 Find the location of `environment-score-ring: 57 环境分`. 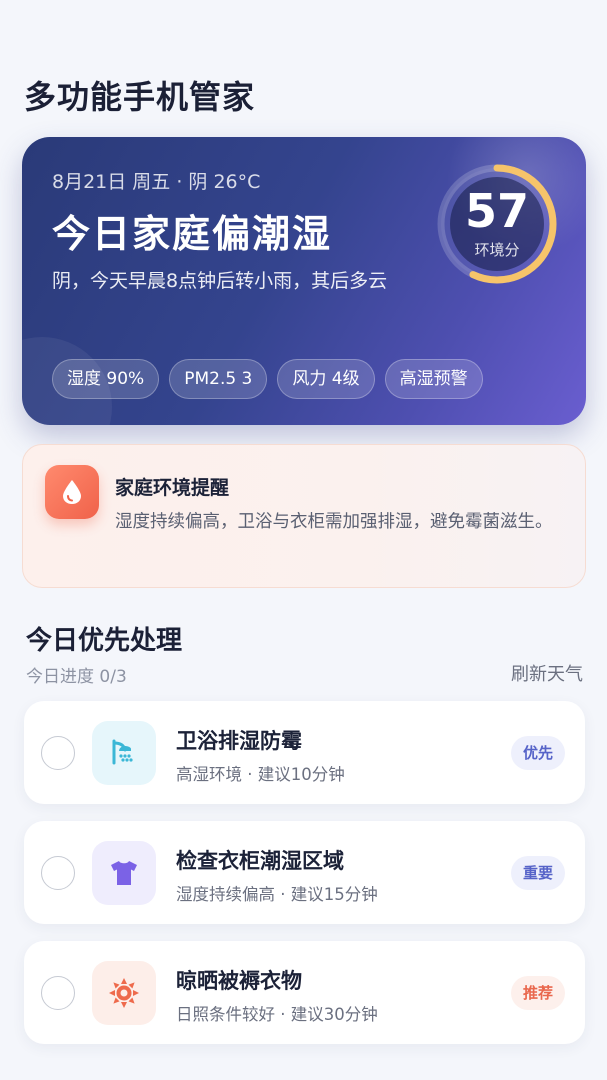

environment-score-ring: 57 环境分 is located at coordinates (497, 224).